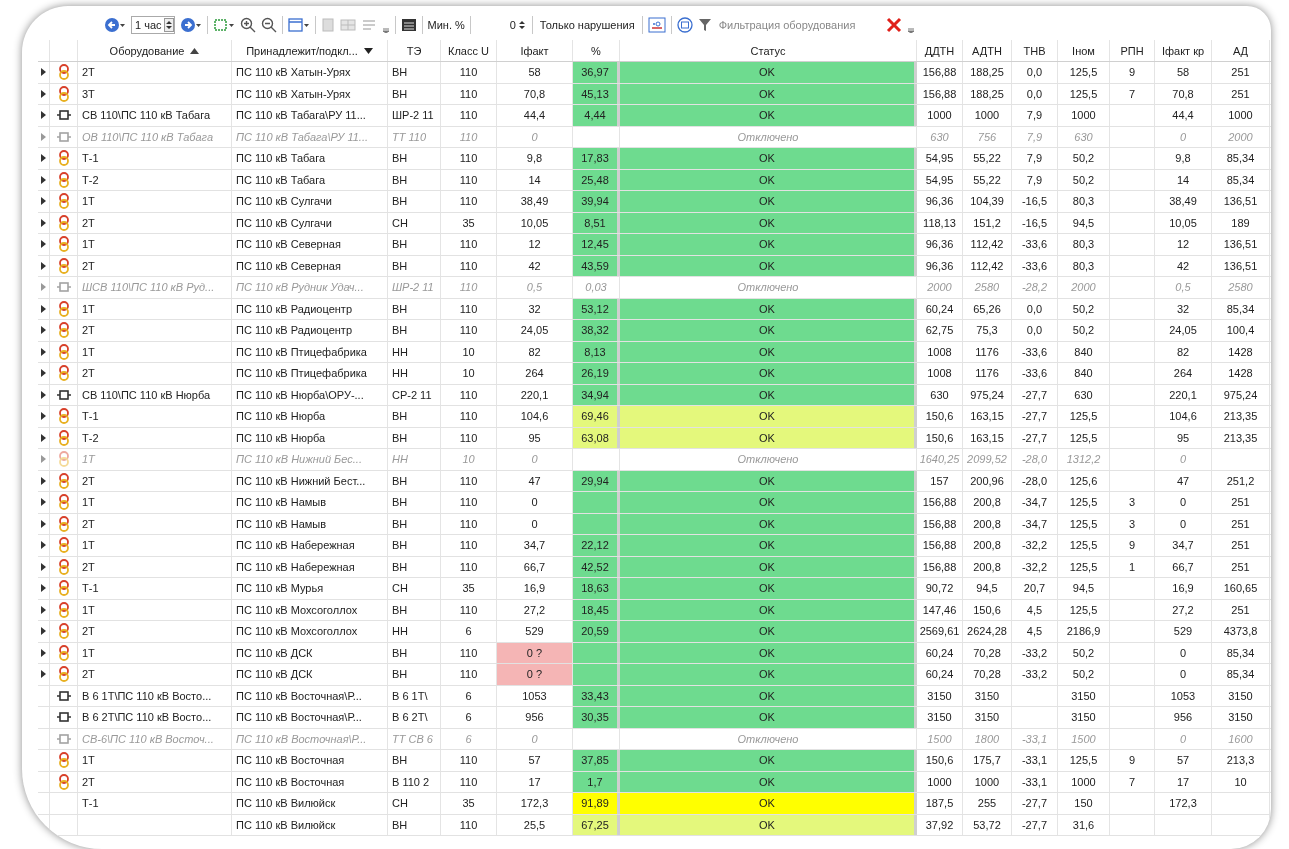 The height and width of the screenshot is (849, 1289). Describe the element at coordinates (310, 222) in the screenshot. I see `table-cell: ПС 110 кВ Сулгачи` at that location.